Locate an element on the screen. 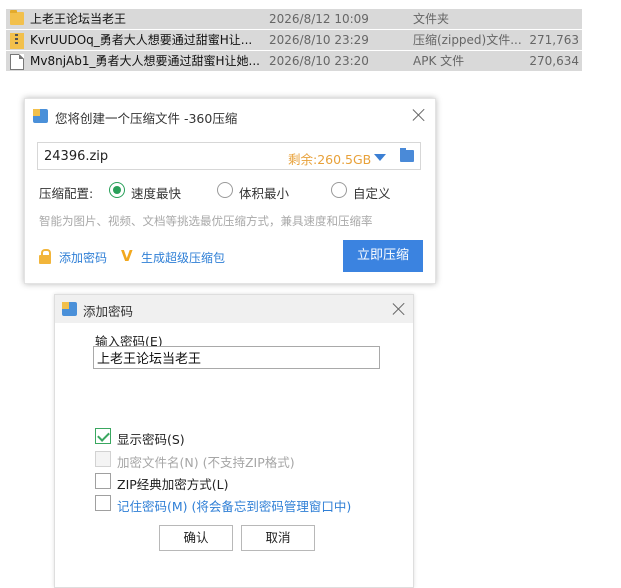 The image size is (621, 588). title-bar: 添加密码 is located at coordinates (234, 309).